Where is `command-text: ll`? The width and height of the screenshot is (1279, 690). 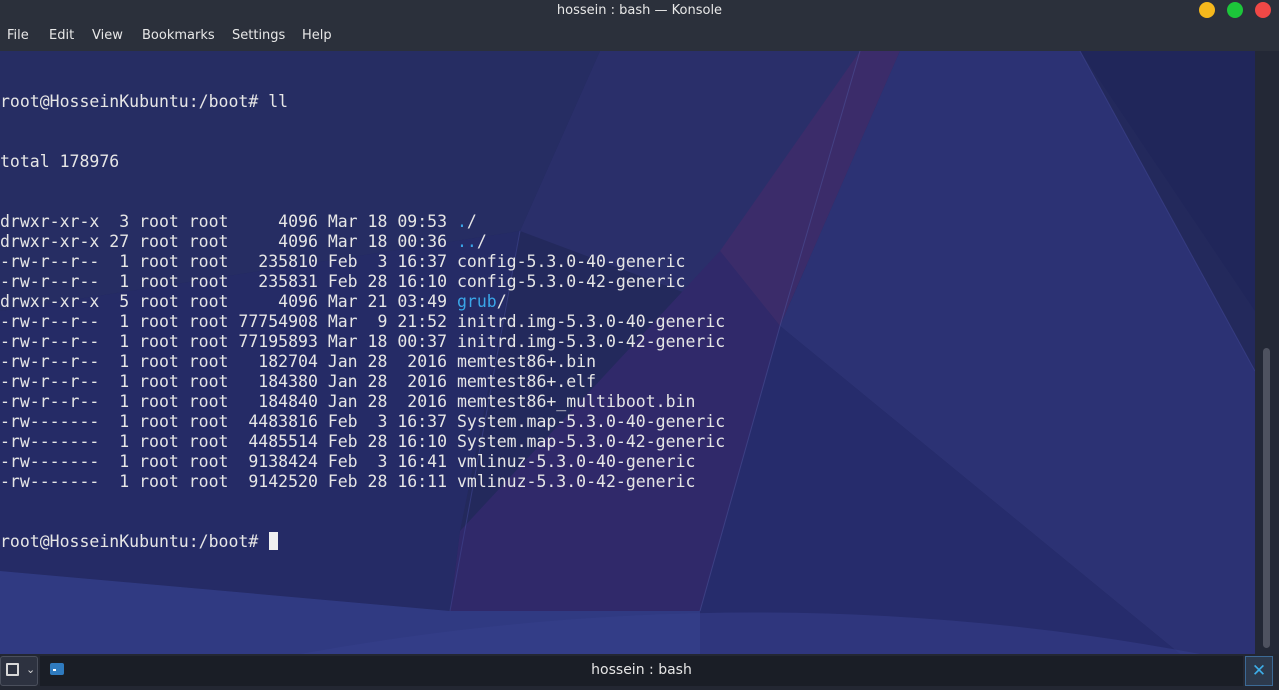
command-text: ll is located at coordinates (278, 101).